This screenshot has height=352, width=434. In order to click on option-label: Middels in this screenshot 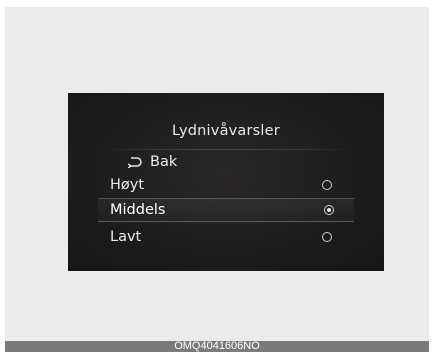, I will do `click(138, 210)`.